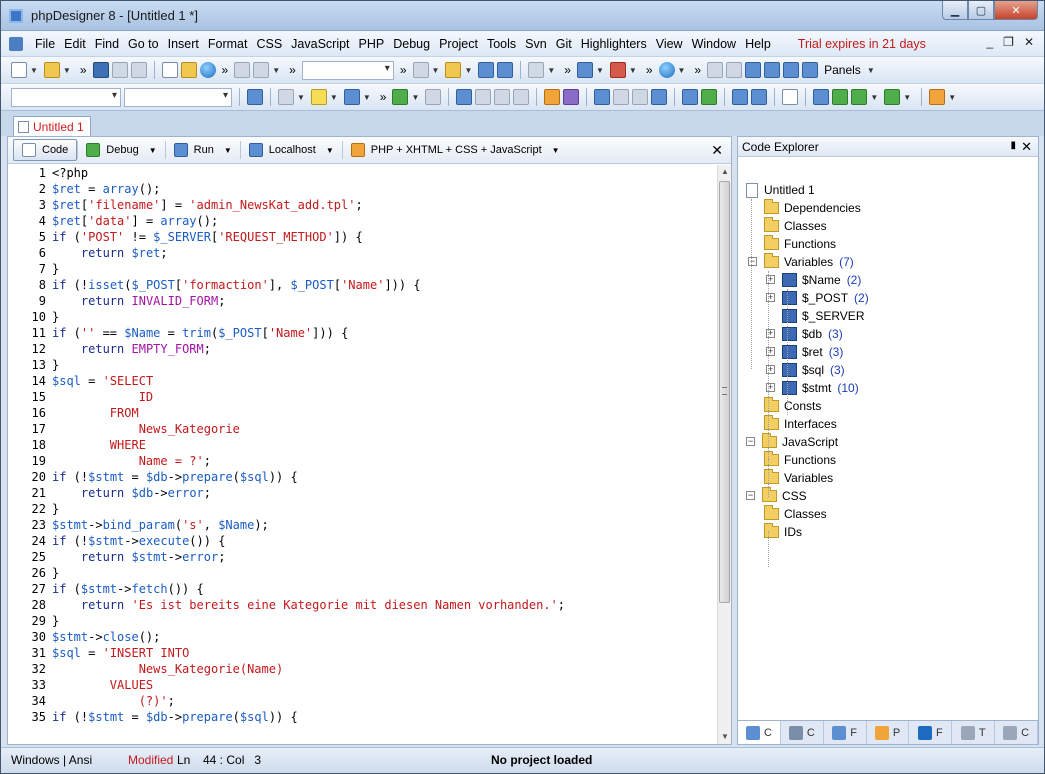 The width and height of the screenshot is (1045, 774). I want to click on mdi-minimize-button: _, so click(989, 42).